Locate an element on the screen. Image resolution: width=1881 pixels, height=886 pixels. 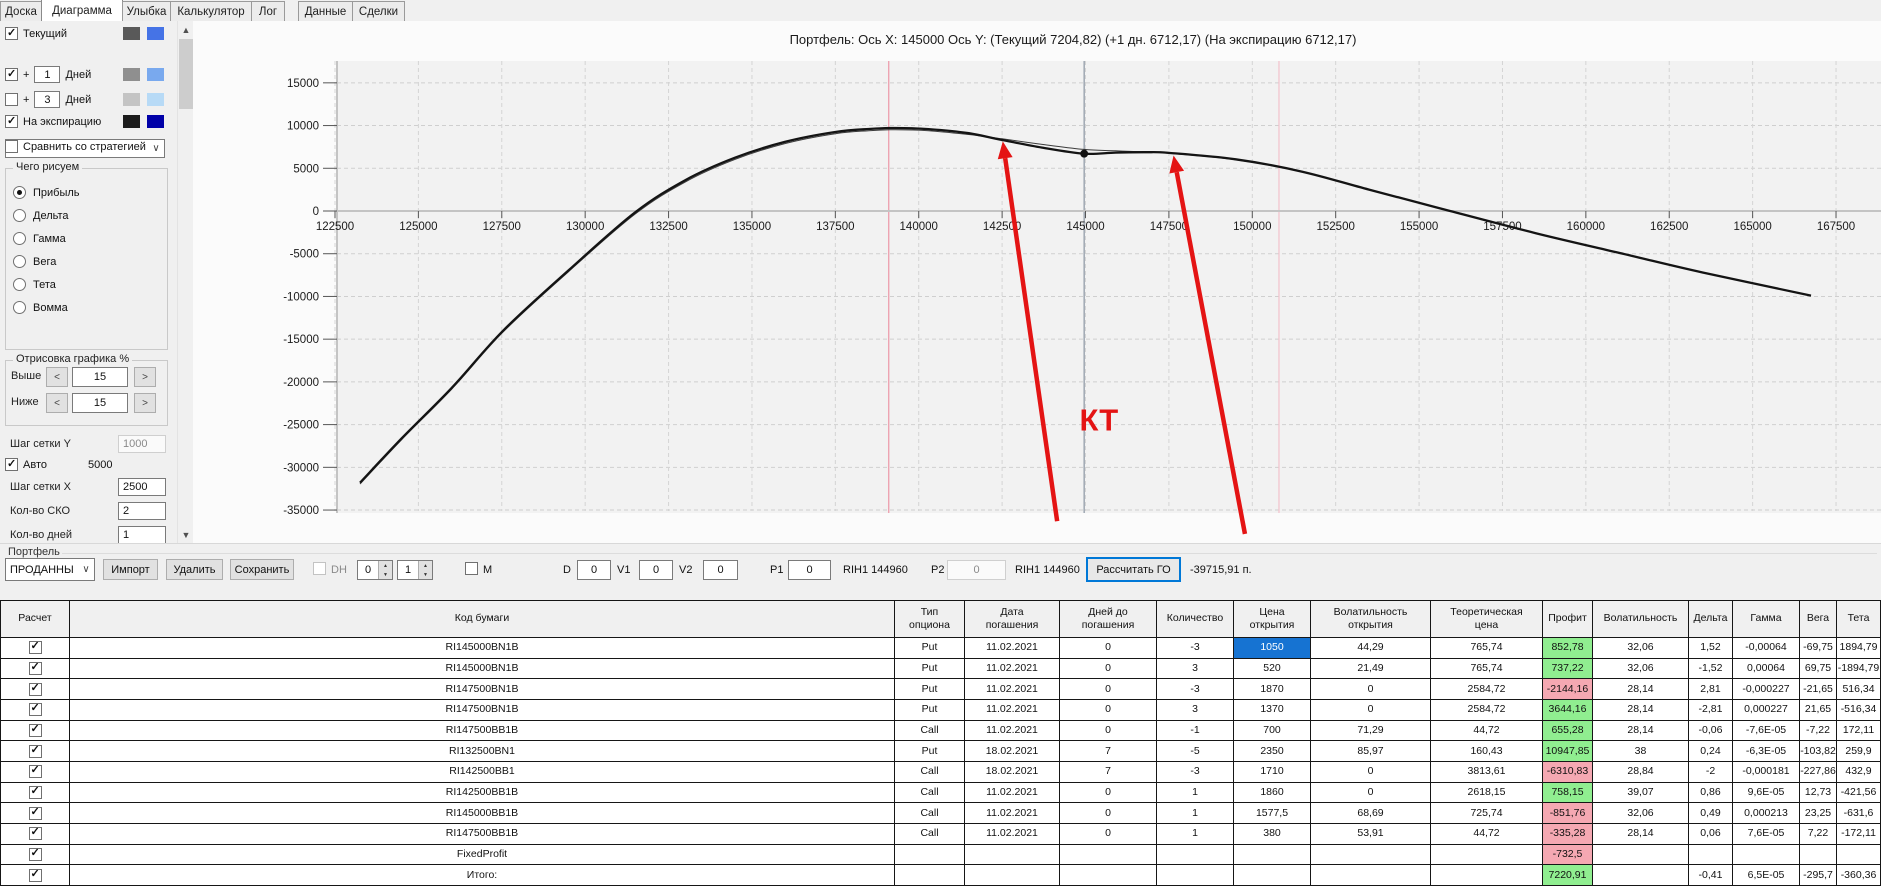
draw-option-Прибыль: Прибыль is located at coordinates (46, 192).